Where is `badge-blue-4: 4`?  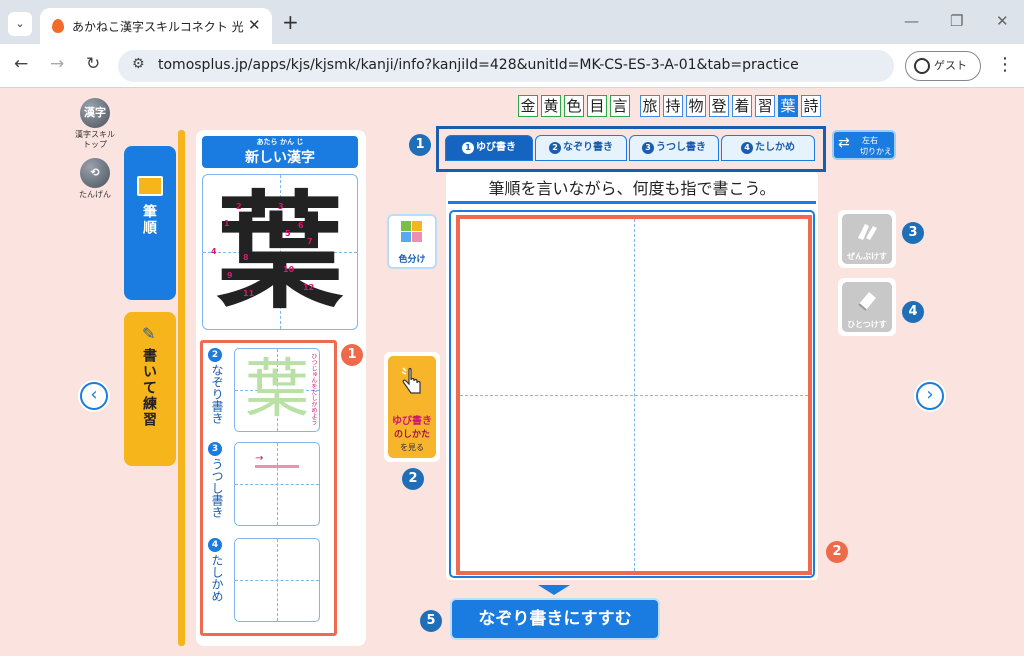 badge-blue-4: 4 is located at coordinates (913, 312).